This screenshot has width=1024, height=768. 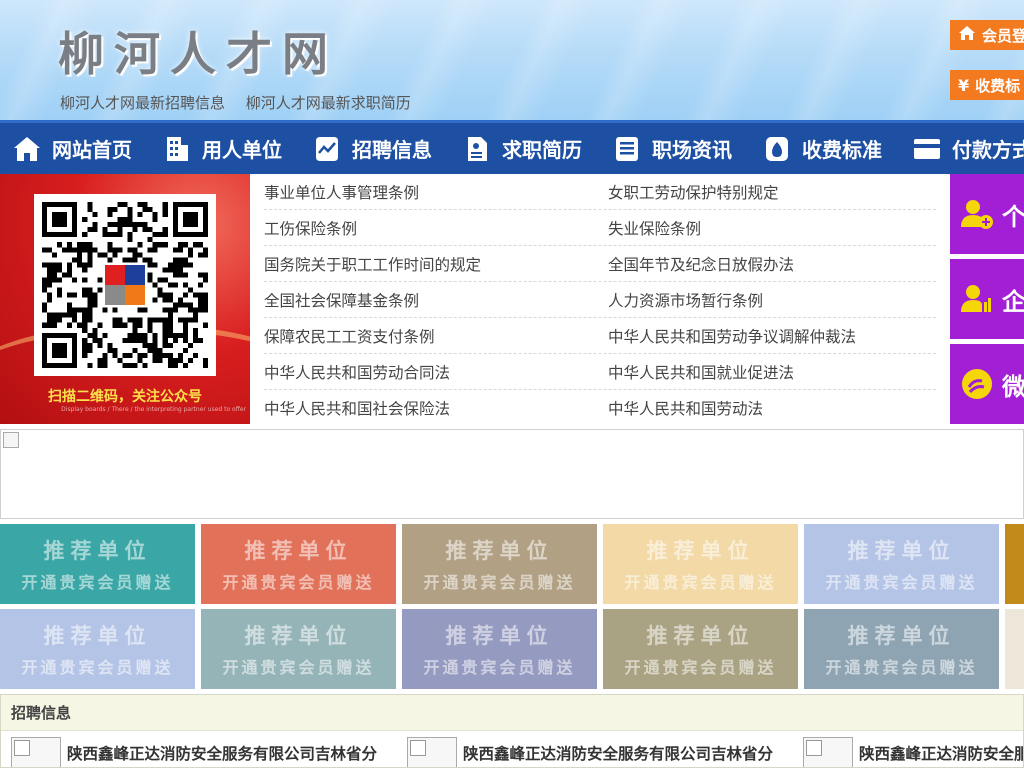 I want to click on law-row: 事业单位人事管理条例 女职工劳动保护特别规定, so click(x=600, y=192).